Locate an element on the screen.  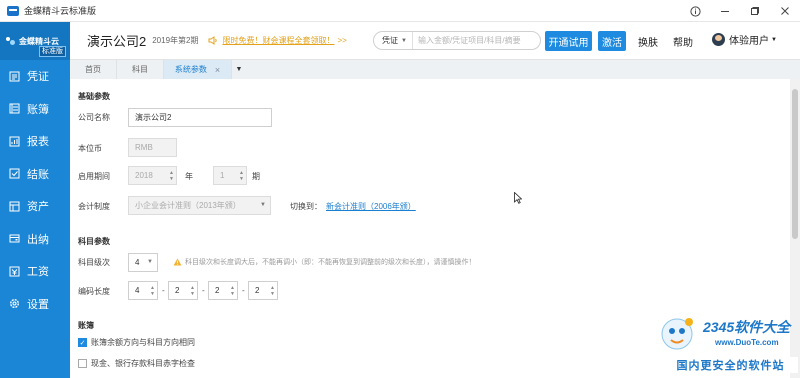
accounting-system-select: 小企业会计准则（2013年颁） ▼ is located at coordinates (199, 205).